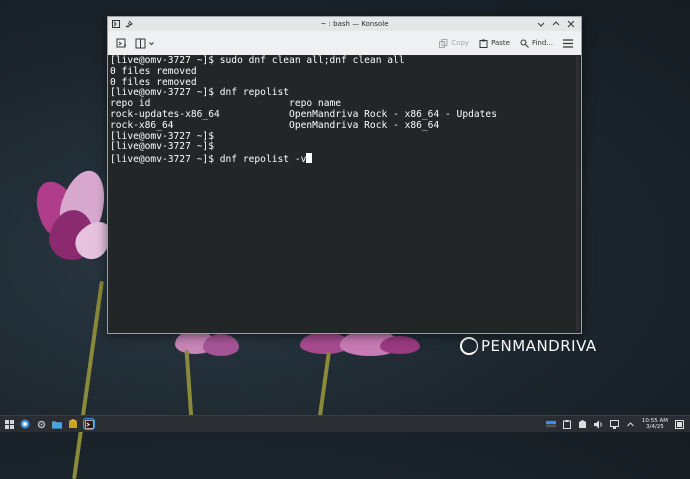 This screenshot has height=479, width=690. Describe the element at coordinates (354, 24) in the screenshot. I see `window-title: ~ : bash — Konsole` at that location.